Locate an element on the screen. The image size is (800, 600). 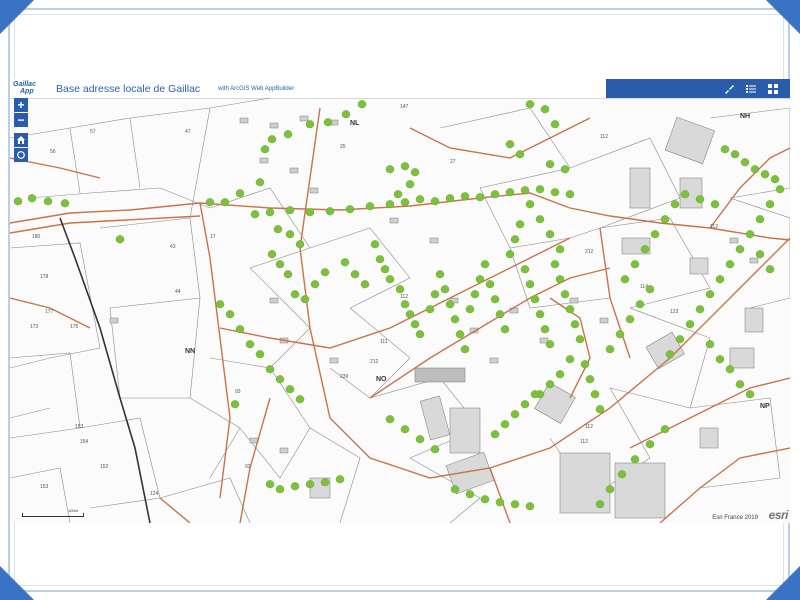
map-attribution: Esri France 2019 is located at coordinates (735, 518).